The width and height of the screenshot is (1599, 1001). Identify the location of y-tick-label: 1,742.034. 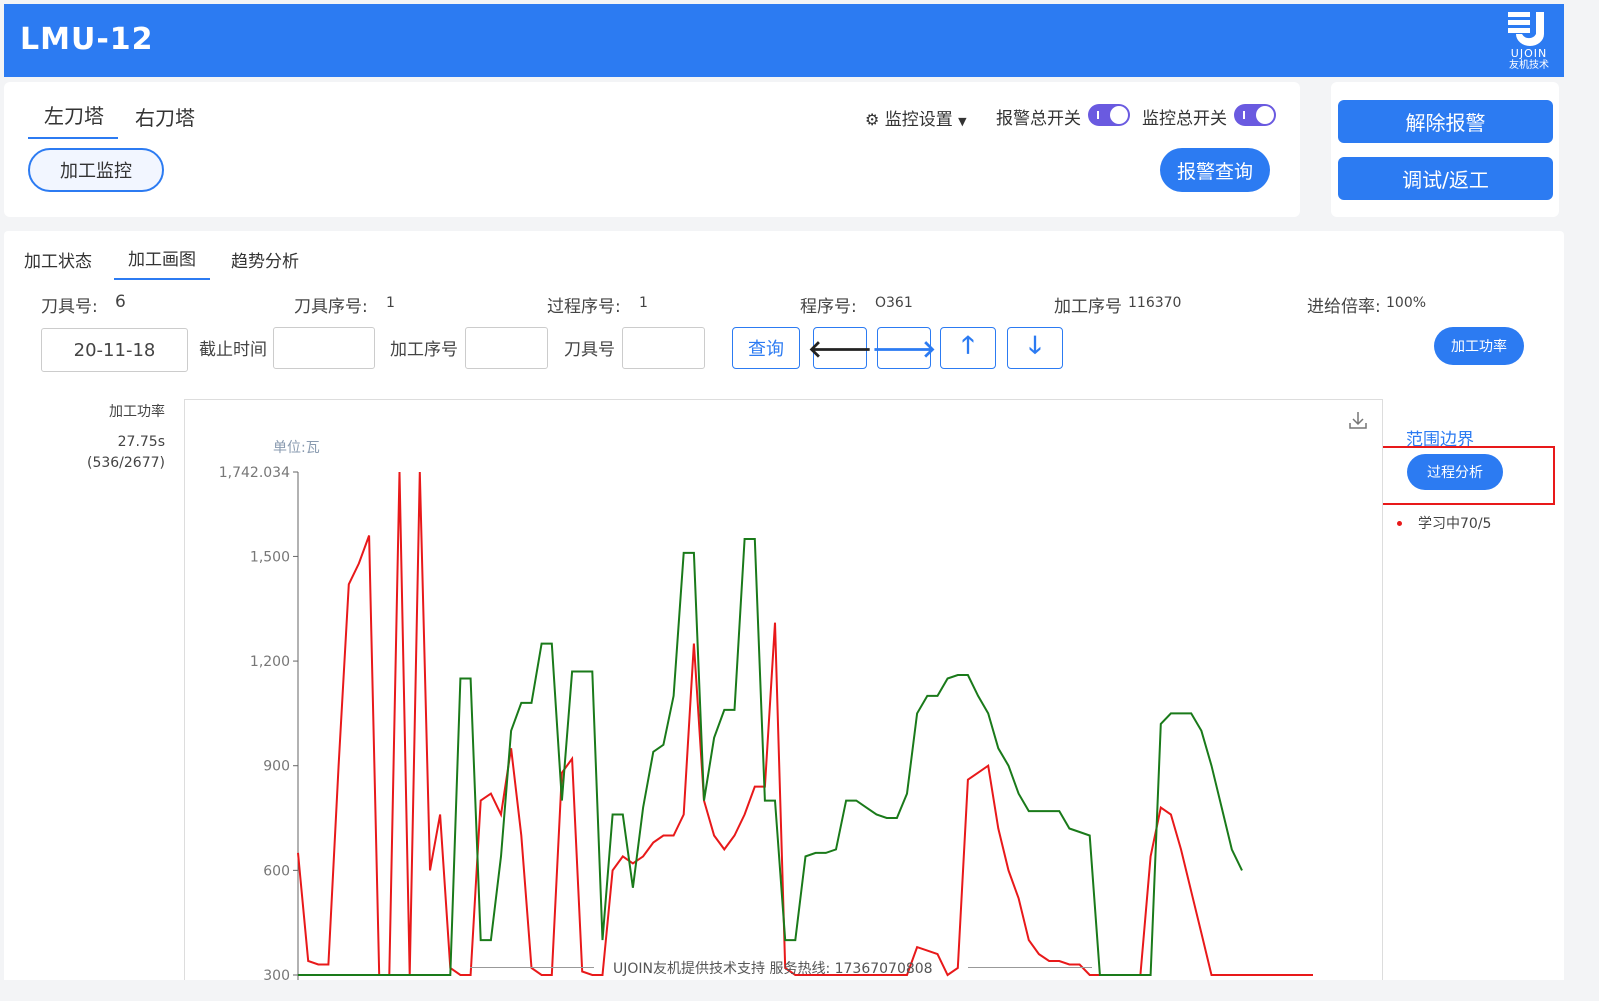
(254, 473).